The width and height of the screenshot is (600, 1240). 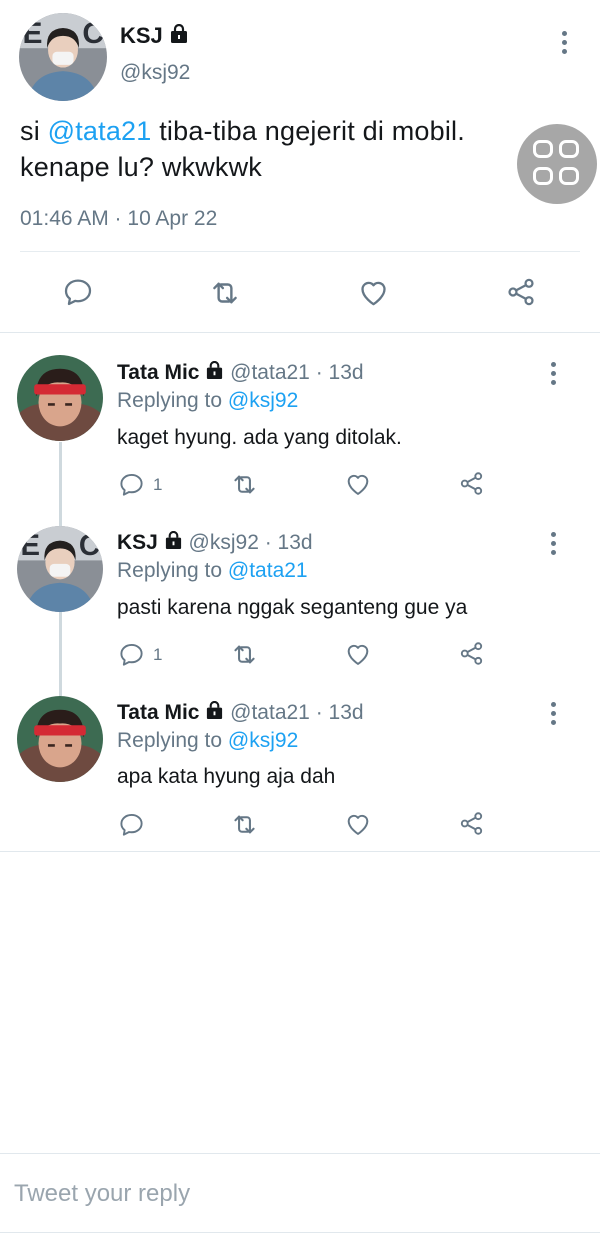 I want to click on reply-handle: @ksj92, so click(x=224, y=542).